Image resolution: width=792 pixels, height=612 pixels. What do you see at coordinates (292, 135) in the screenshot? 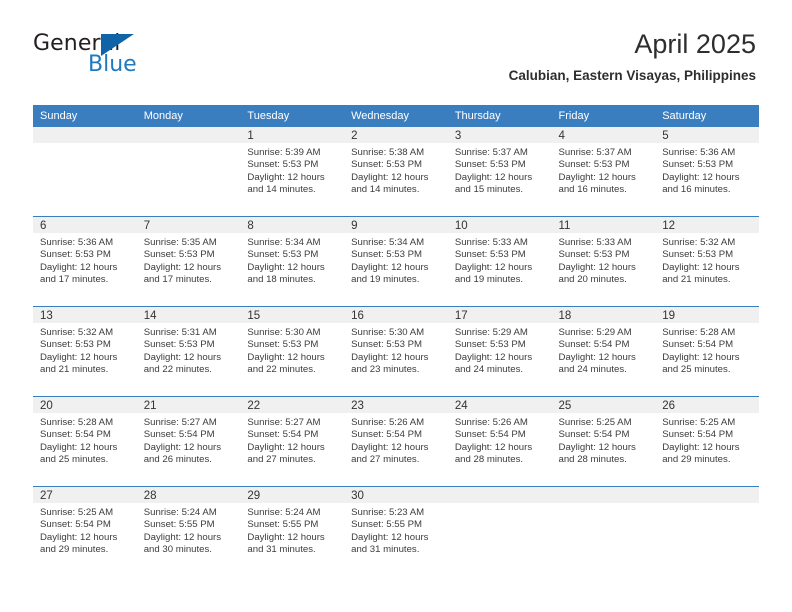
I see `day-number: 1` at bounding box center [292, 135].